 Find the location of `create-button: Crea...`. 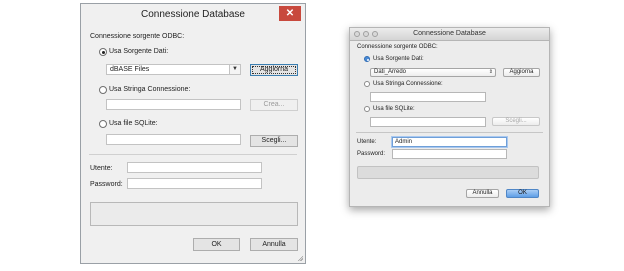

create-button: Crea... is located at coordinates (274, 105).